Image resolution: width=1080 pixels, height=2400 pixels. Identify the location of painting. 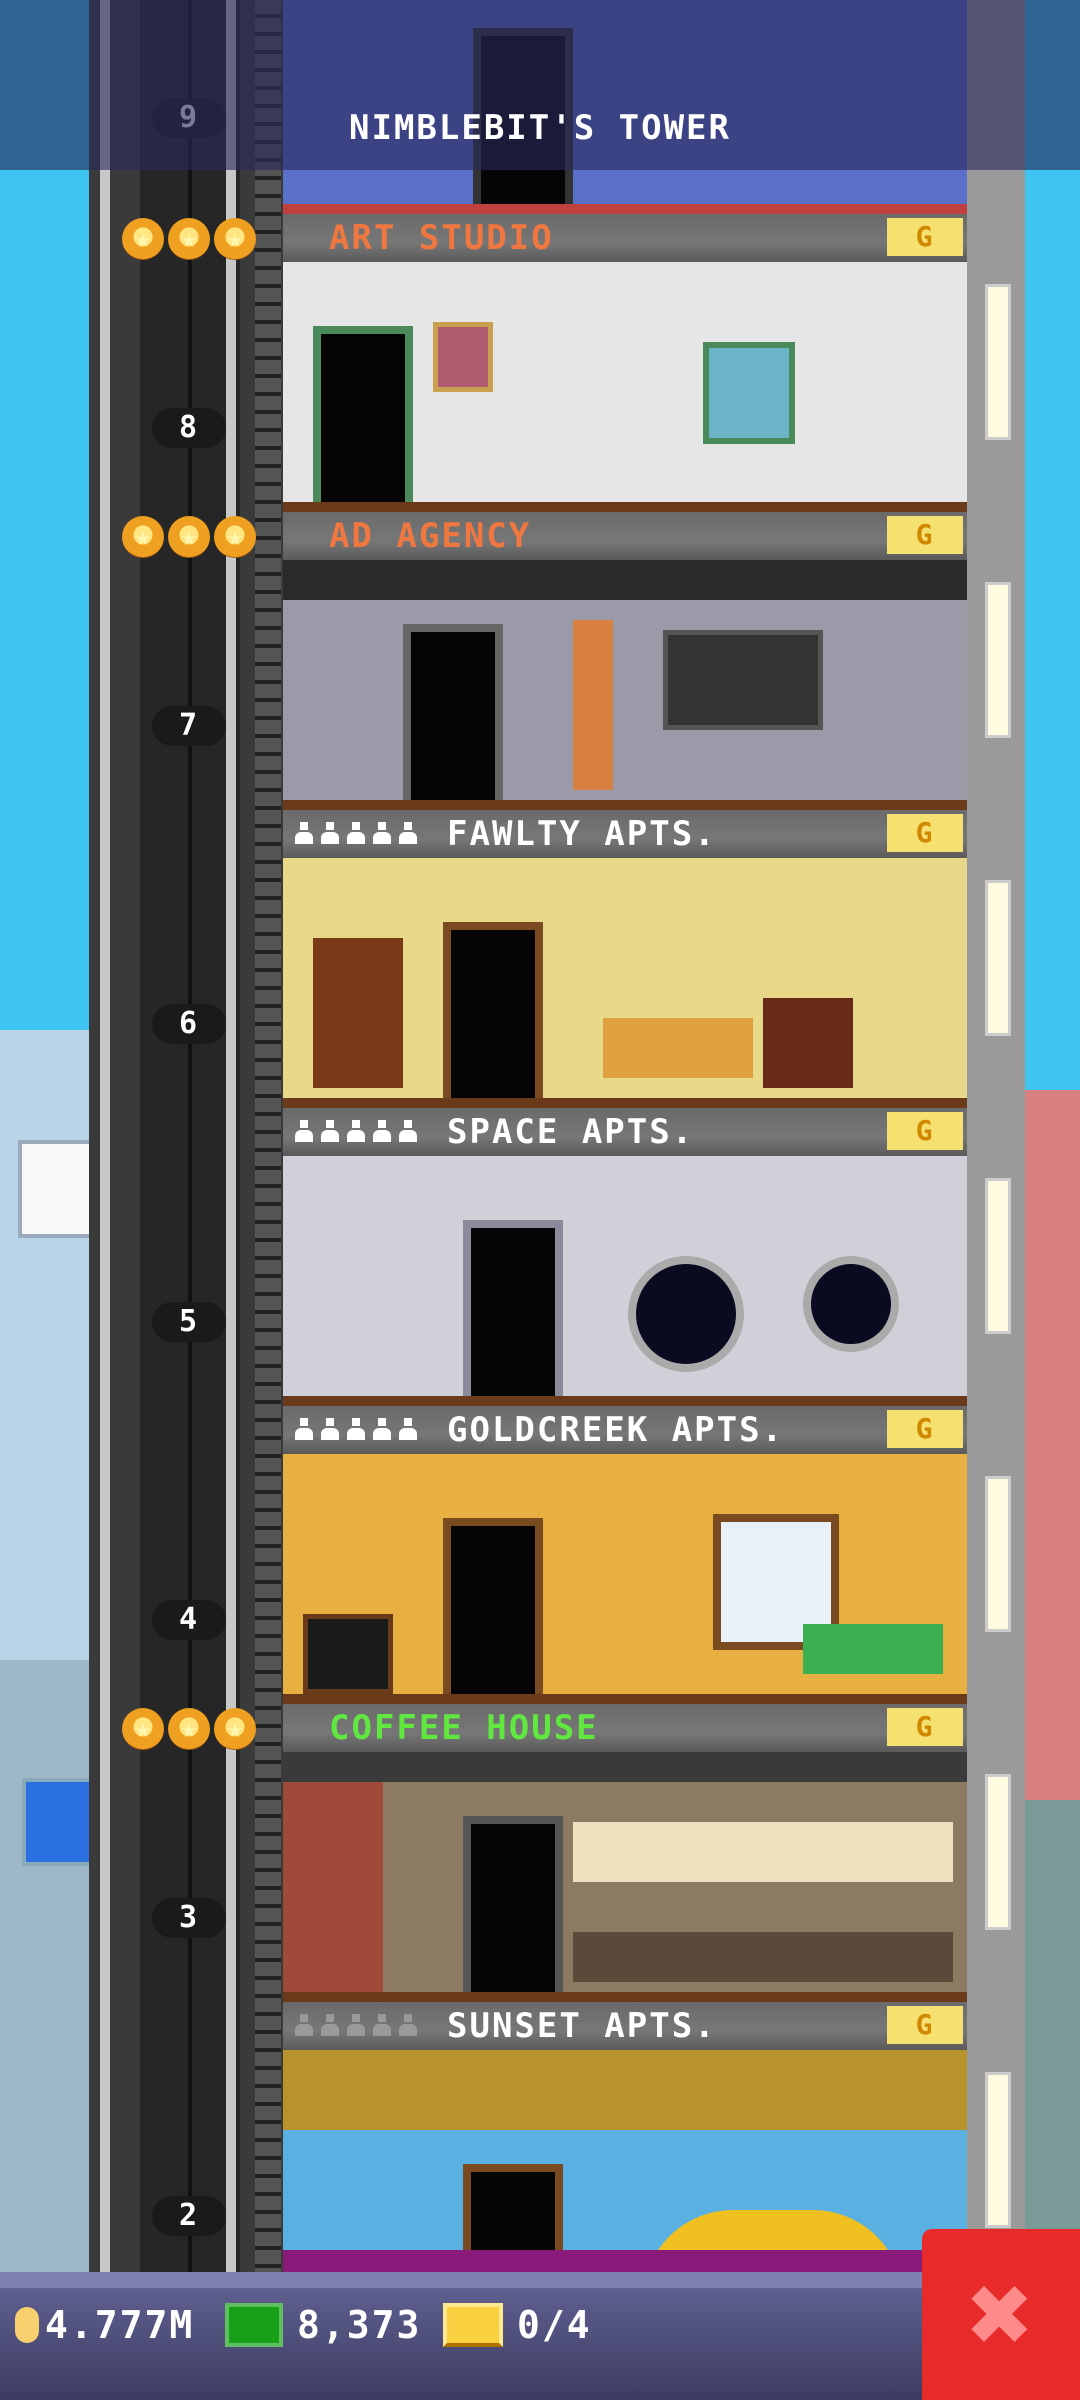
(463, 357).